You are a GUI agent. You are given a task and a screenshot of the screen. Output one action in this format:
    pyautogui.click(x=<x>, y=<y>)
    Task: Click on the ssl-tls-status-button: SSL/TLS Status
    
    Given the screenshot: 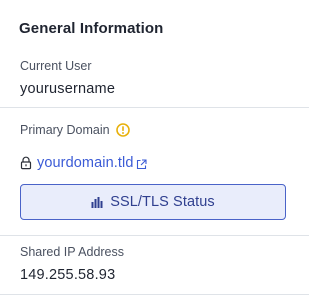 What is the action you would take?
    pyautogui.click(x=153, y=202)
    